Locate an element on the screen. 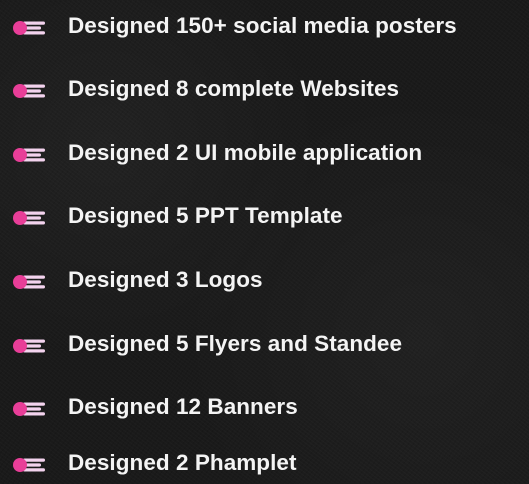 The height and width of the screenshot is (484, 529). list-item: Designed 2 UI mobile application is located at coordinates (264, 154).